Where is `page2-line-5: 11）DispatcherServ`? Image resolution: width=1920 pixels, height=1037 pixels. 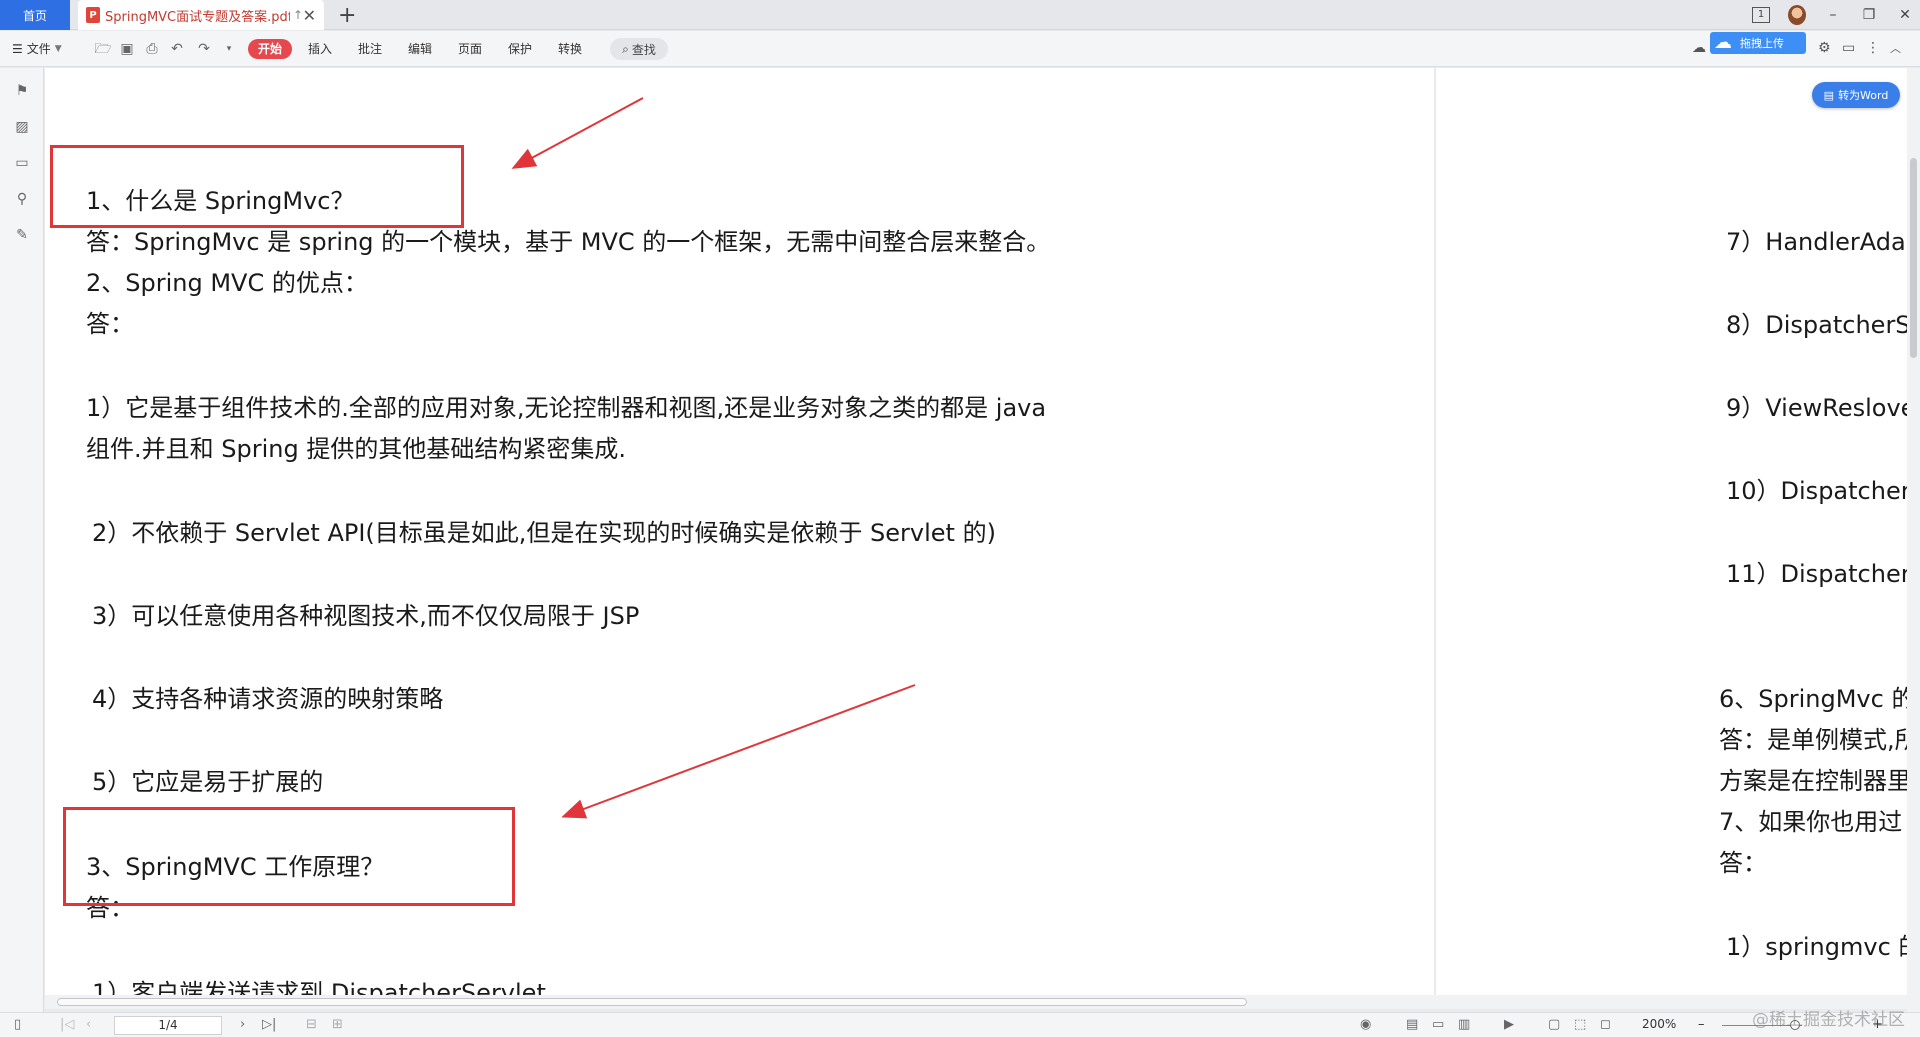
page2-line-5: 11）DispatcherServ is located at coordinates (1823, 574).